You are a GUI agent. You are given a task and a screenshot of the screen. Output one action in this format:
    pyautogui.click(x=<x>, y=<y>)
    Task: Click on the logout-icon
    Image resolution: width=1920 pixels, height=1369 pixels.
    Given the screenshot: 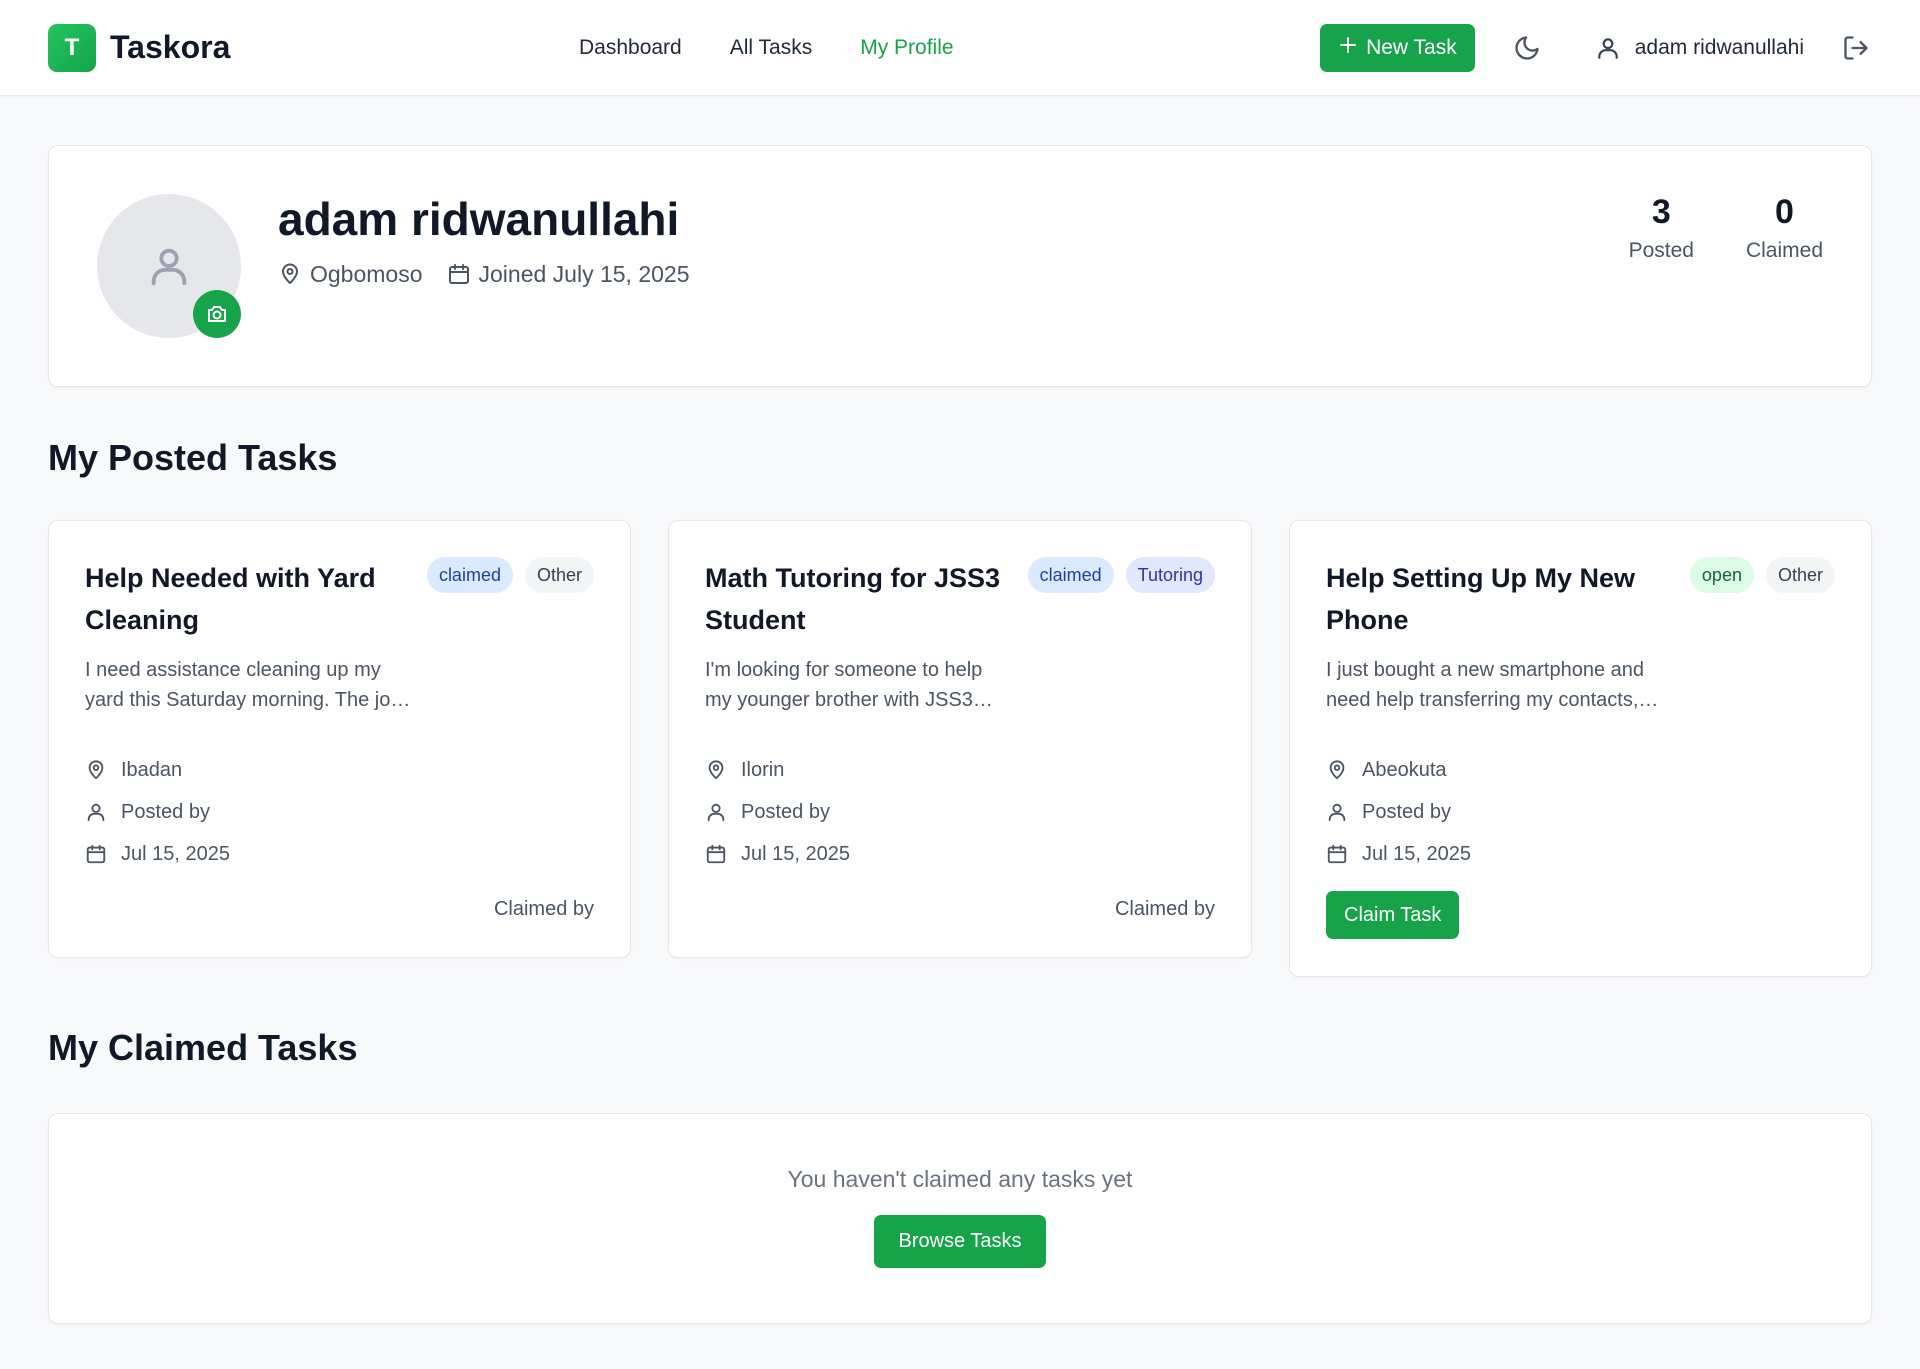 What is the action you would take?
    pyautogui.click(x=1856, y=47)
    